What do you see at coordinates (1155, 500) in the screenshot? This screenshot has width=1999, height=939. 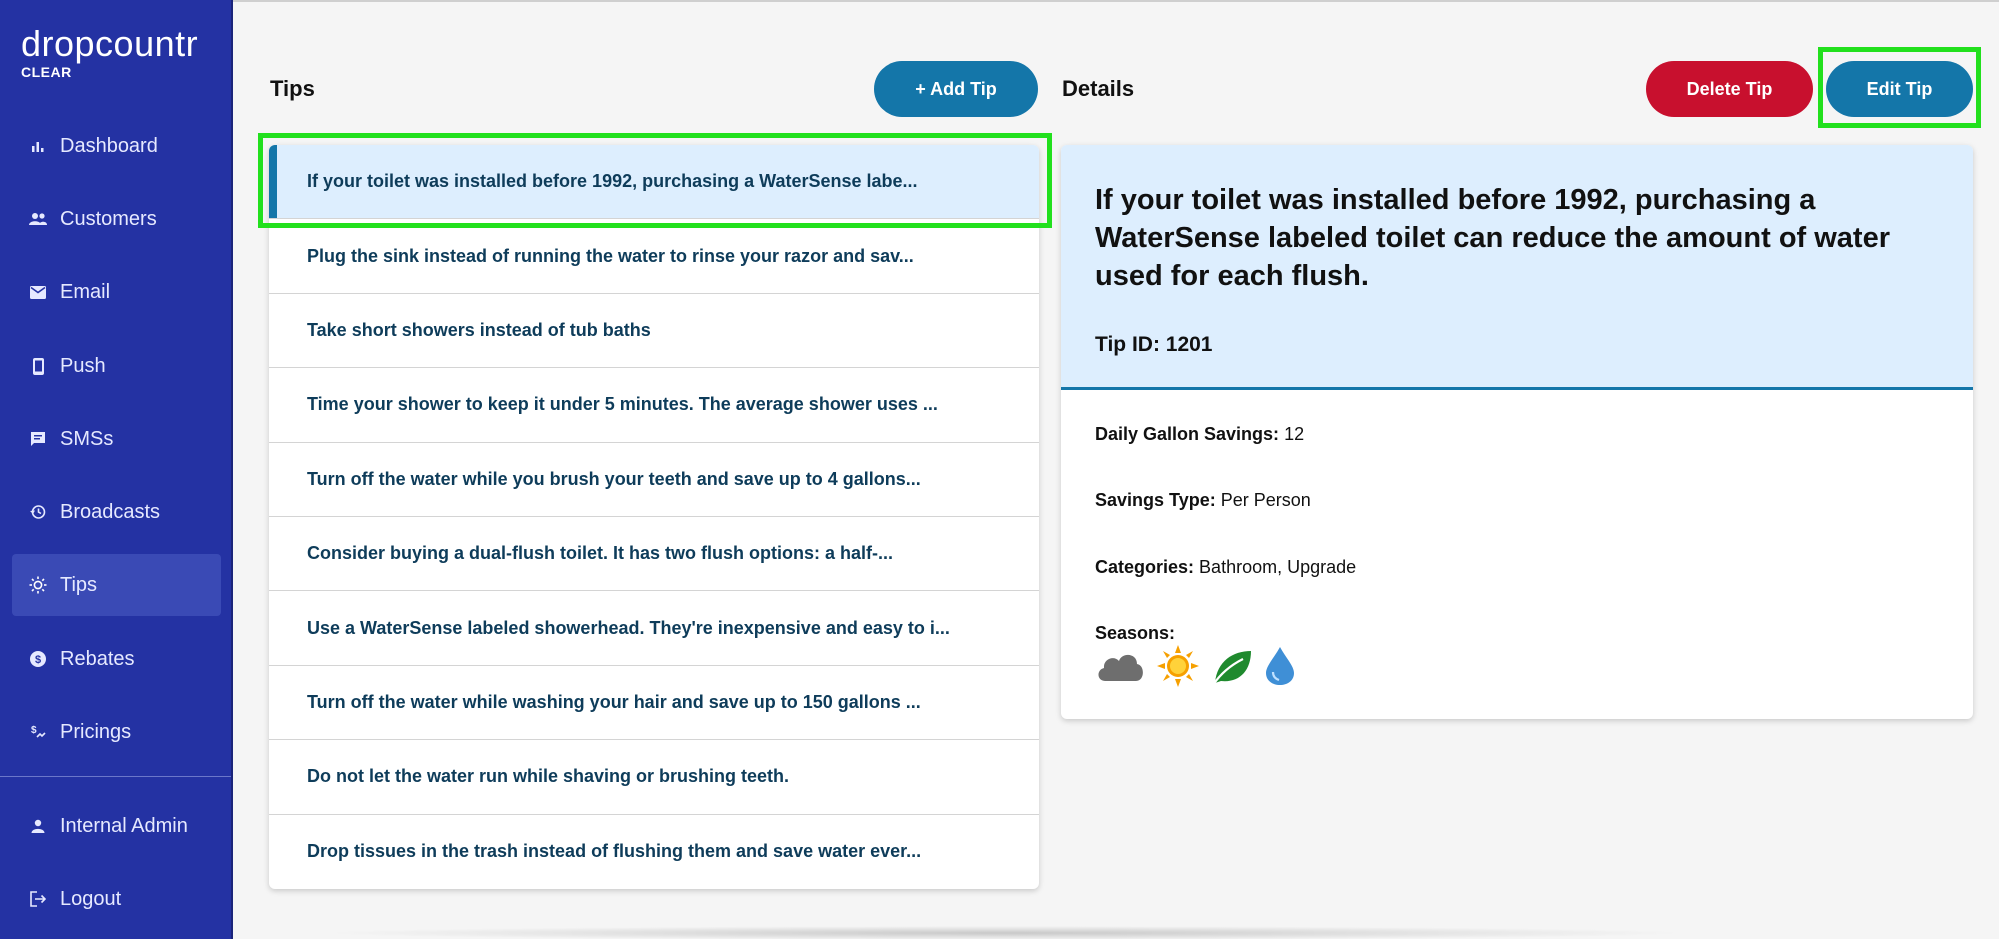 I see `savings-type-label: Savings Type:` at bounding box center [1155, 500].